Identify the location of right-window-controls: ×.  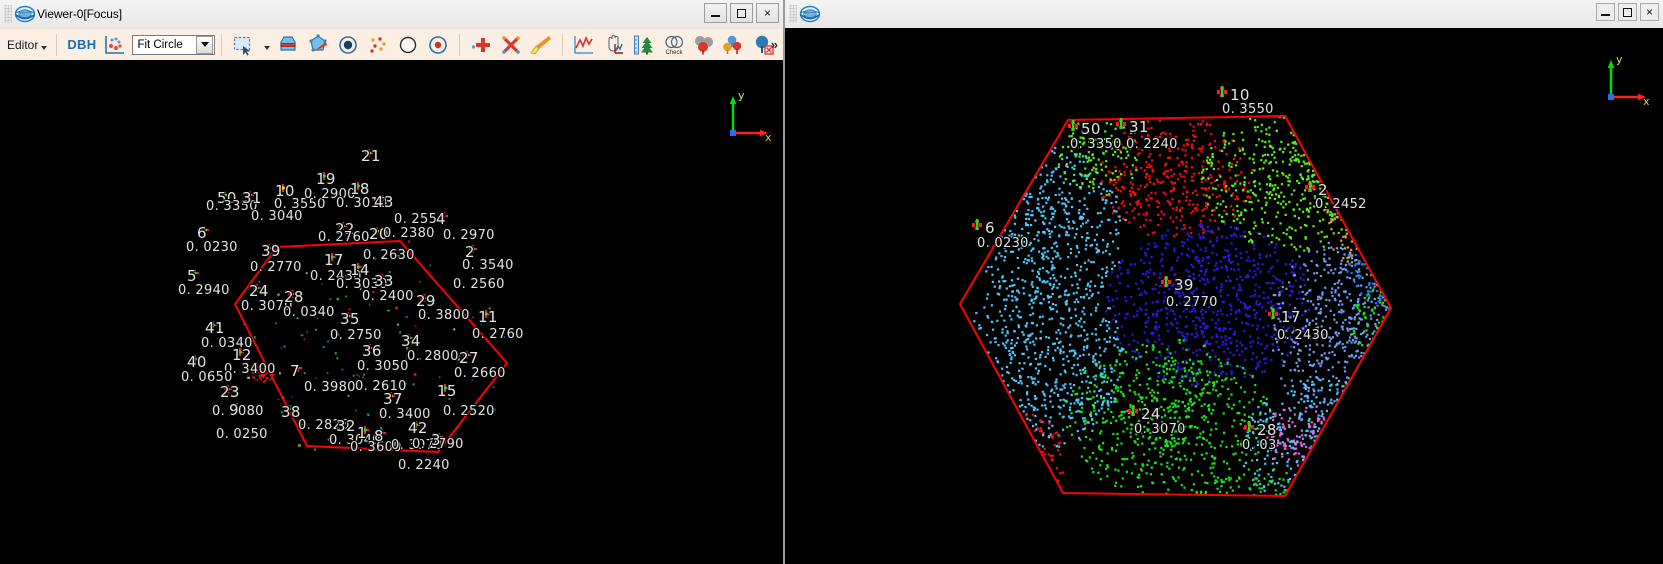
(1627, 12).